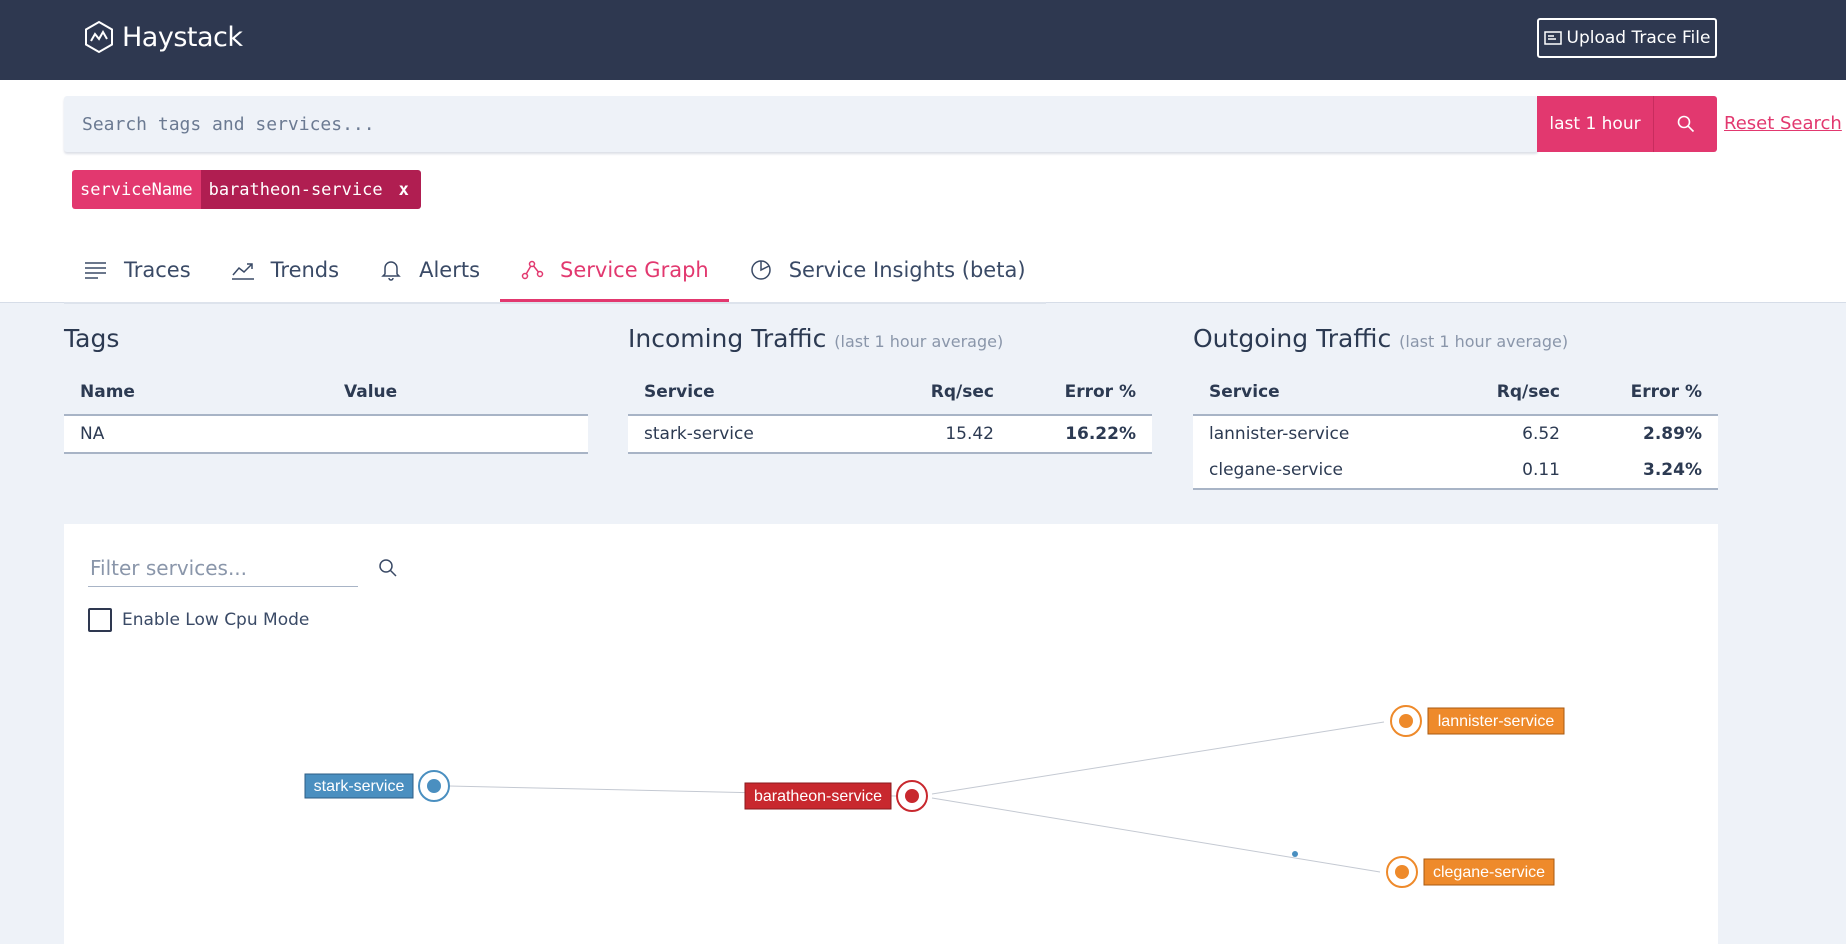  Describe the element at coordinates (196, 434) in the screenshot. I see `tag-name-cell: NA` at that location.